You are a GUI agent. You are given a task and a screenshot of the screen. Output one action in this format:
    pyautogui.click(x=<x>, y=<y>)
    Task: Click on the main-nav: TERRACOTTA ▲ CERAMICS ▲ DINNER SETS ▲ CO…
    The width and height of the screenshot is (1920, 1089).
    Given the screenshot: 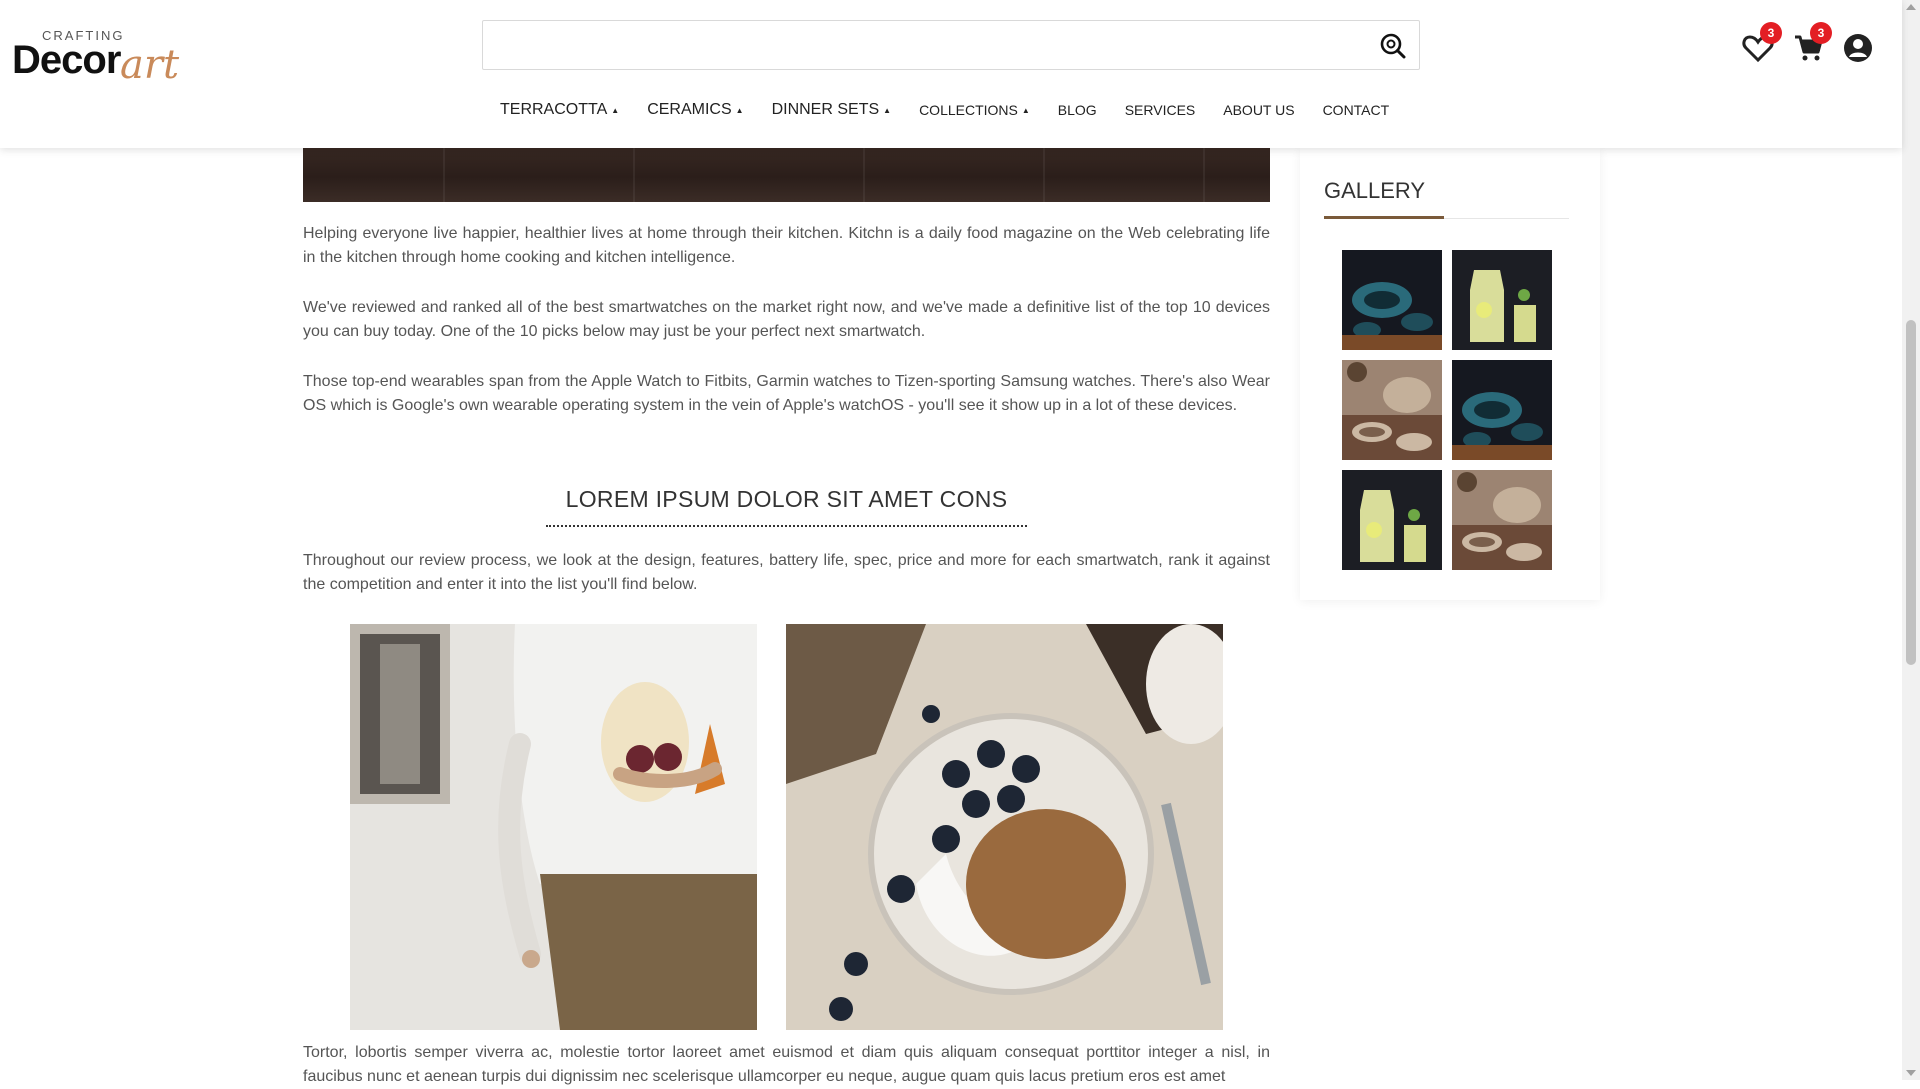 What is the action you would take?
    pyautogui.click(x=958, y=110)
    